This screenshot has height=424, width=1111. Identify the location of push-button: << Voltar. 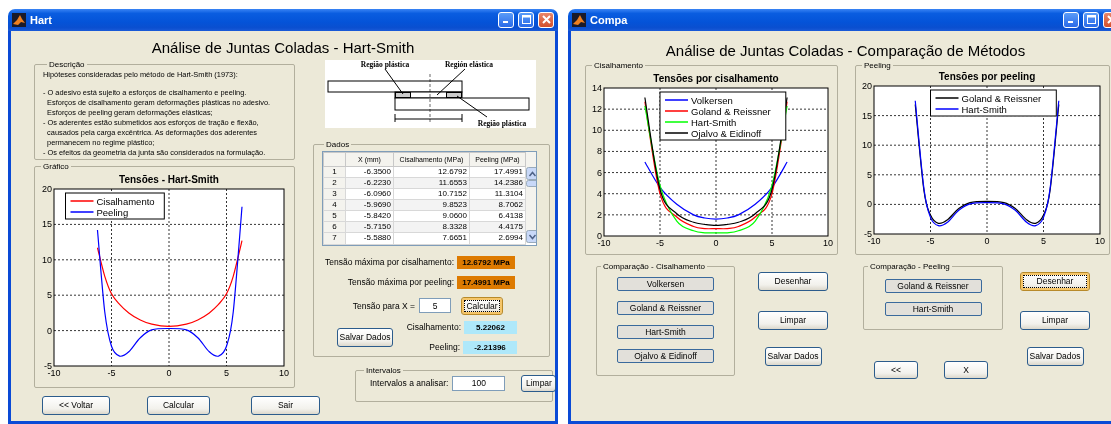
(76, 405).